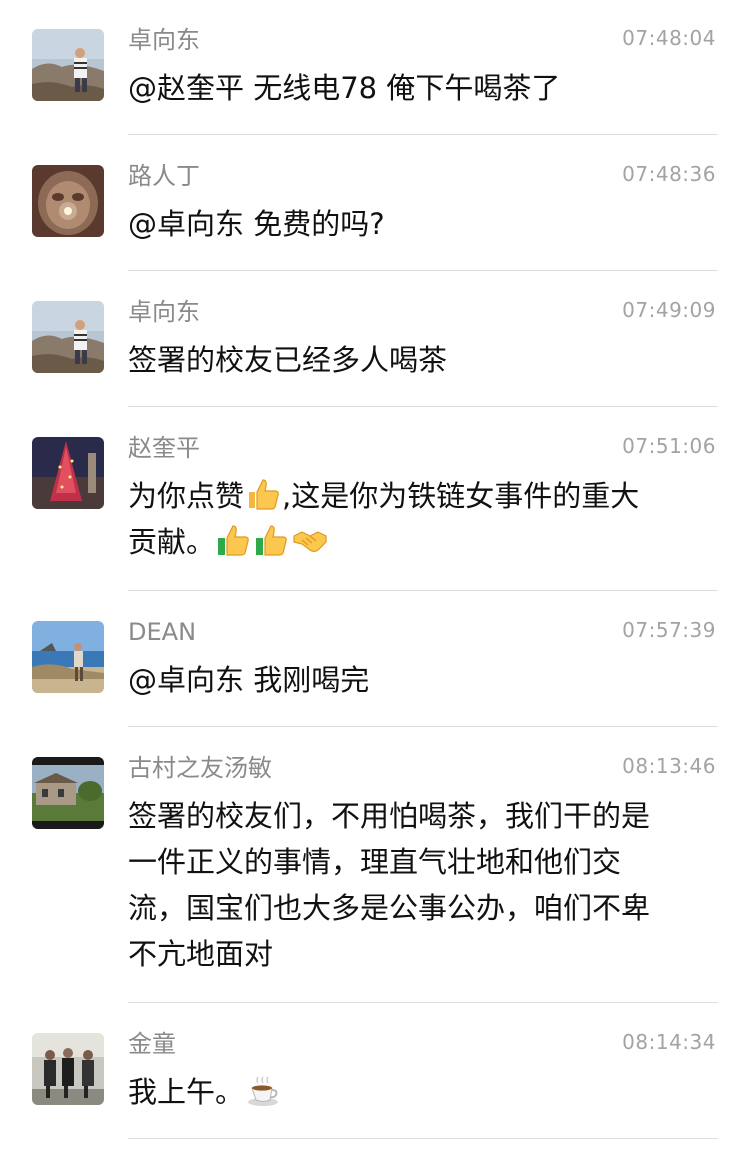 The image size is (744, 1149). What do you see at coordinates (424, 1092) in the screenshot?
I see `message-text: 我上午。` at bounding box center [424, 1092].